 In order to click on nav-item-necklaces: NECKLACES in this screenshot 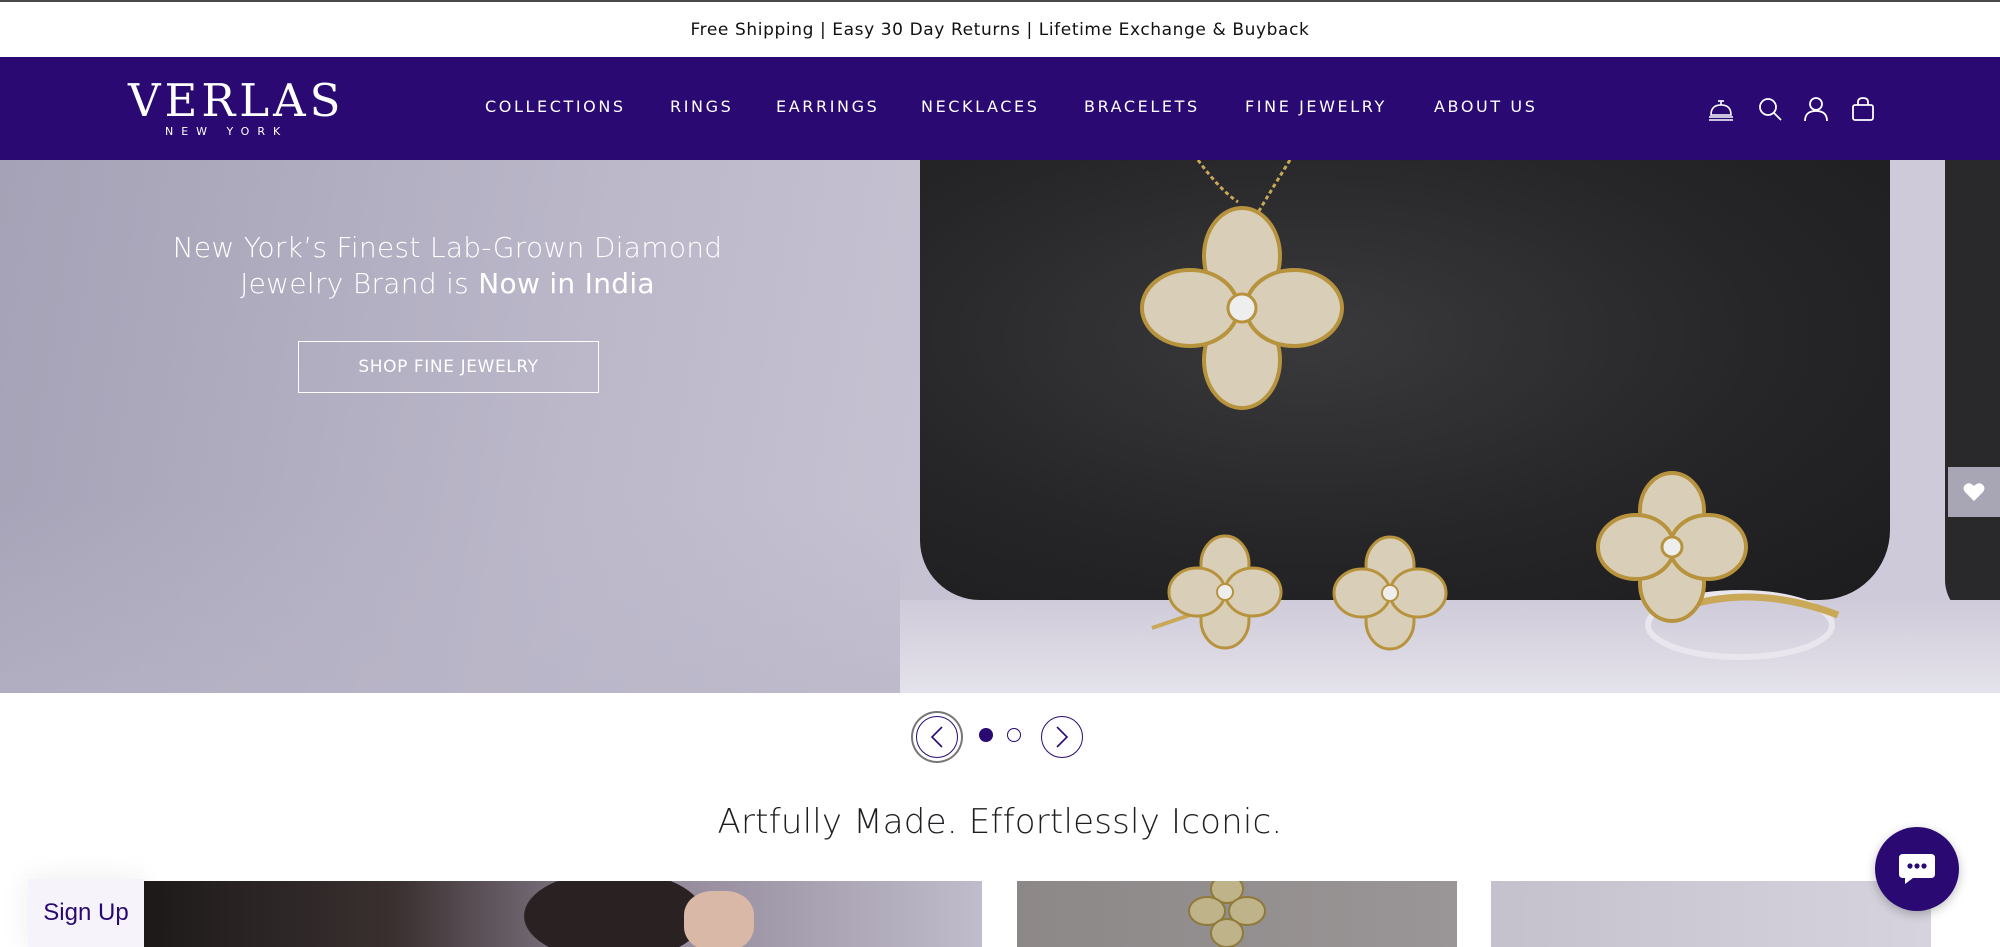, I will do `click(980, 106)`.